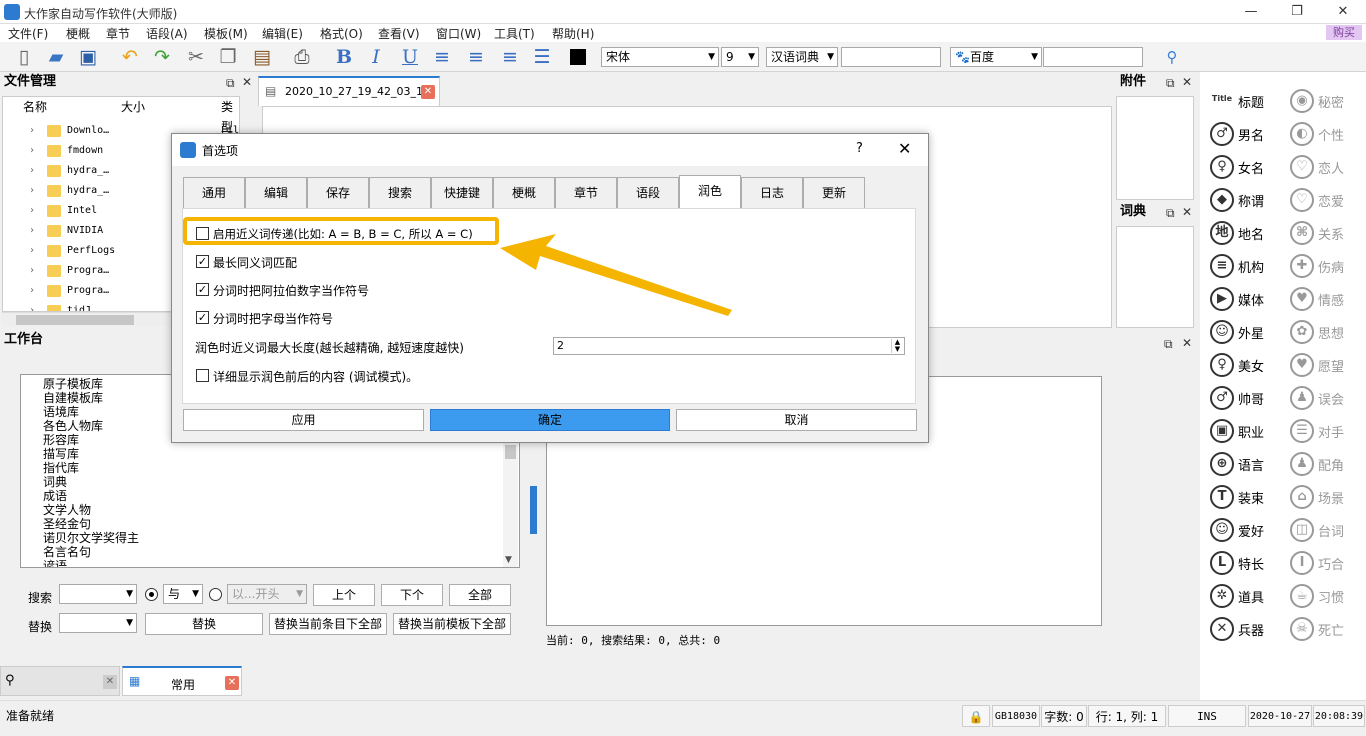 Image resolution: width=1366 pixels, height=736 pixels. I want to click on sidebar-item-left-4: 地地名, so click(1240, 233).